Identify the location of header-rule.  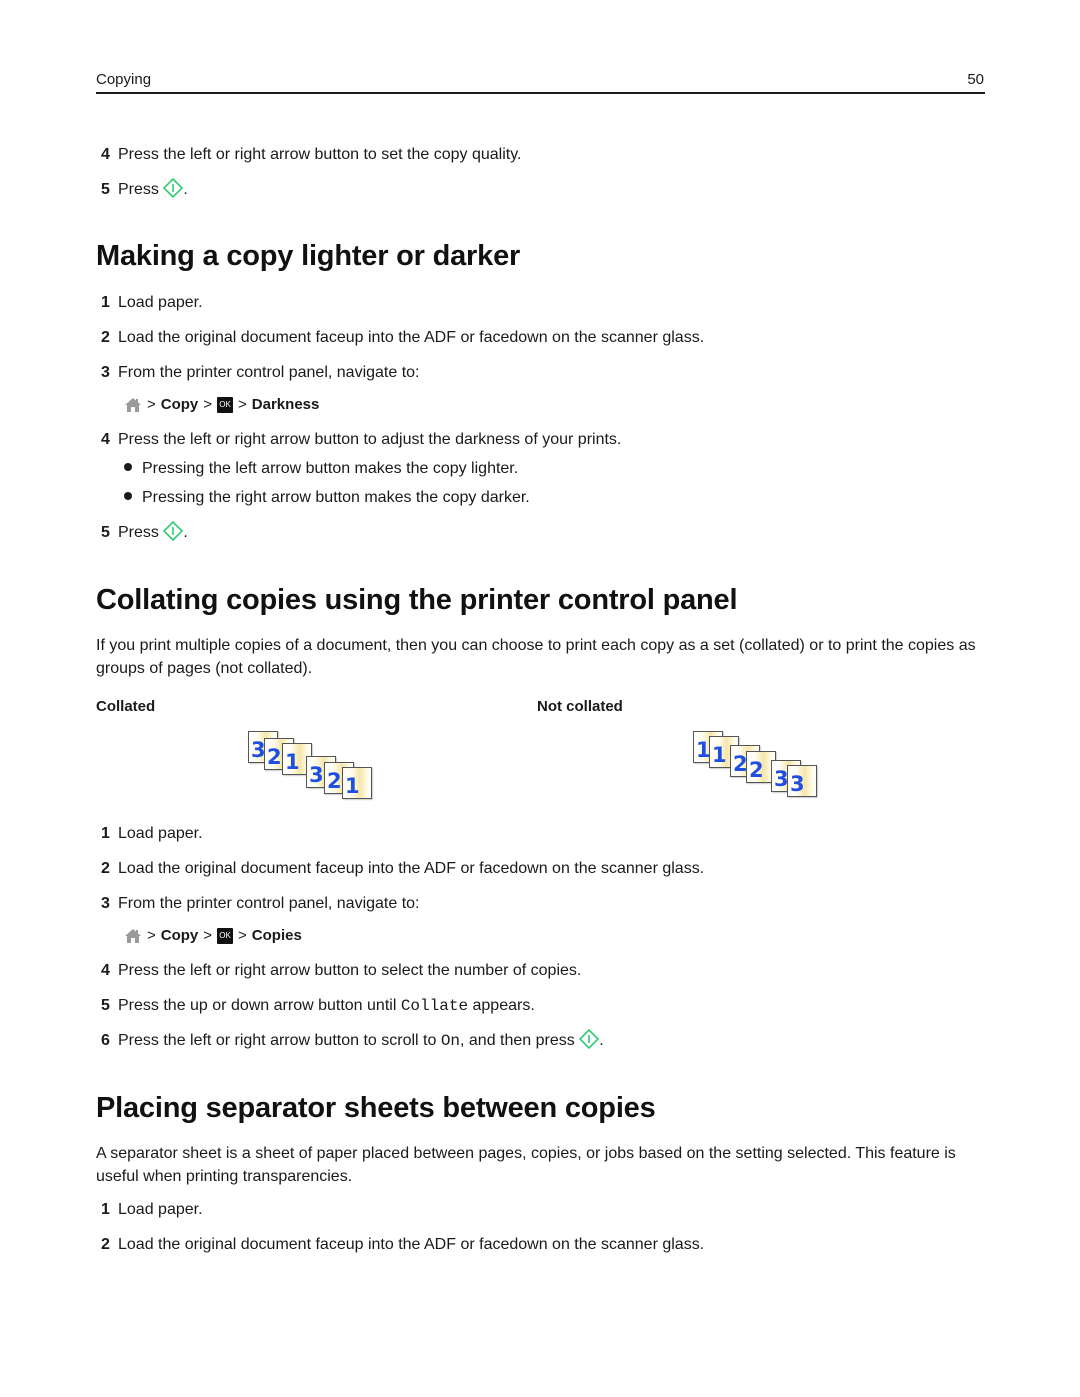
(540, 93).